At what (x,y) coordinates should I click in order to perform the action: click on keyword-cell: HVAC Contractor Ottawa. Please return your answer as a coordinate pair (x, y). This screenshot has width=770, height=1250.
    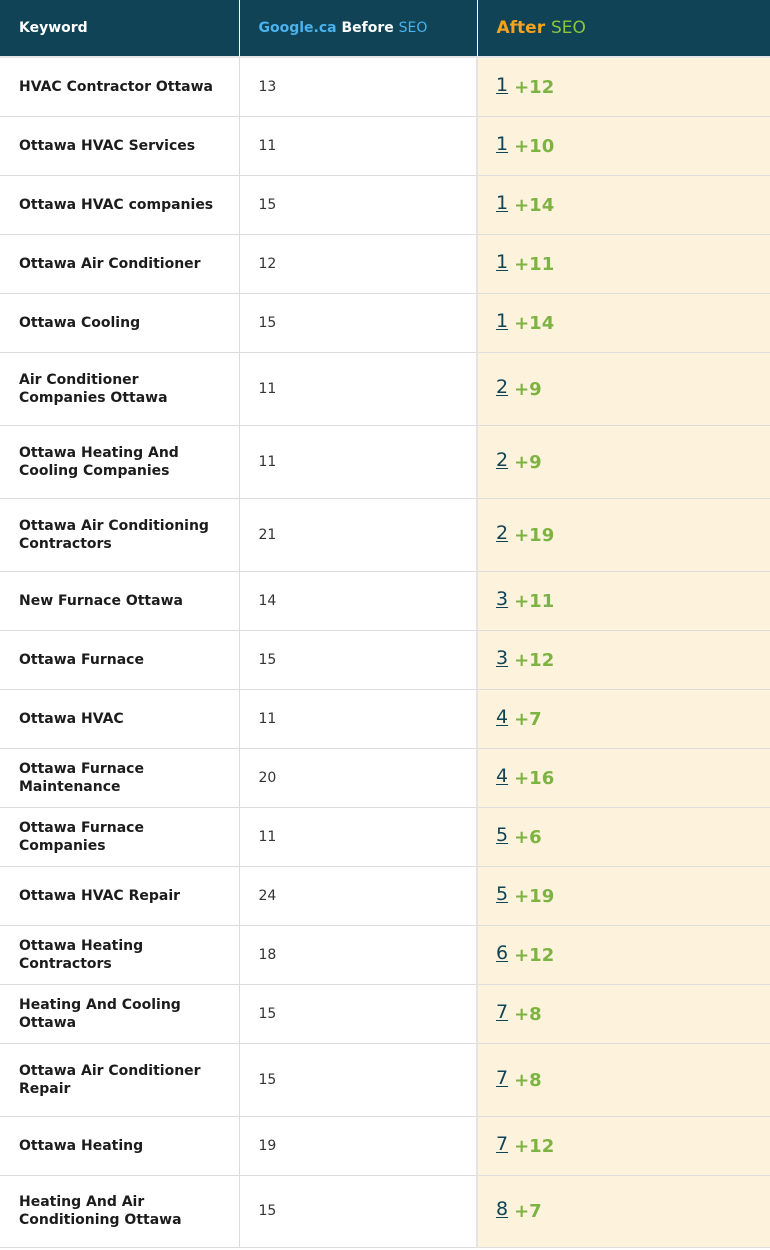
    Looking at the image, I should click on (120, 87).